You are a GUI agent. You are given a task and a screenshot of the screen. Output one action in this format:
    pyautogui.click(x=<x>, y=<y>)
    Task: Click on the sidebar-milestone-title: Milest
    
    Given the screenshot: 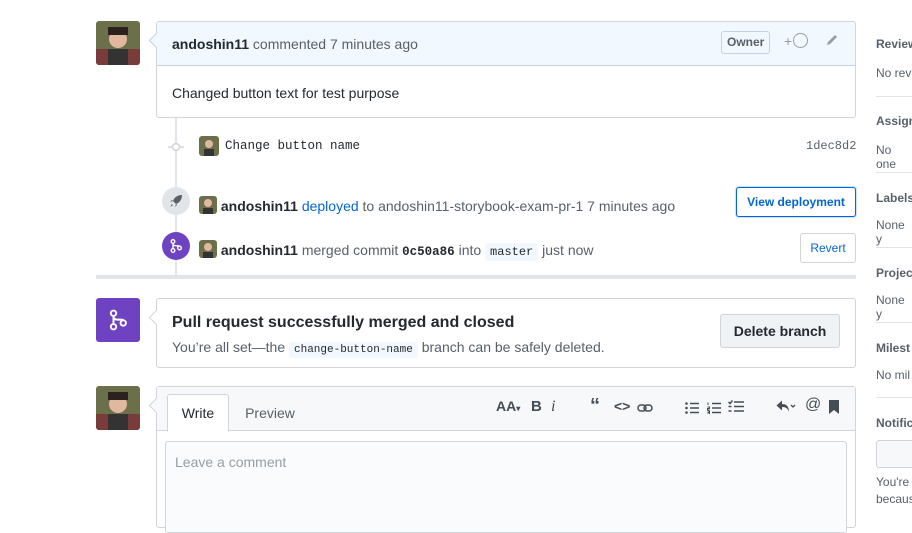 What is the action you would take?
    pyautogui.click(x=893, y=348)
    